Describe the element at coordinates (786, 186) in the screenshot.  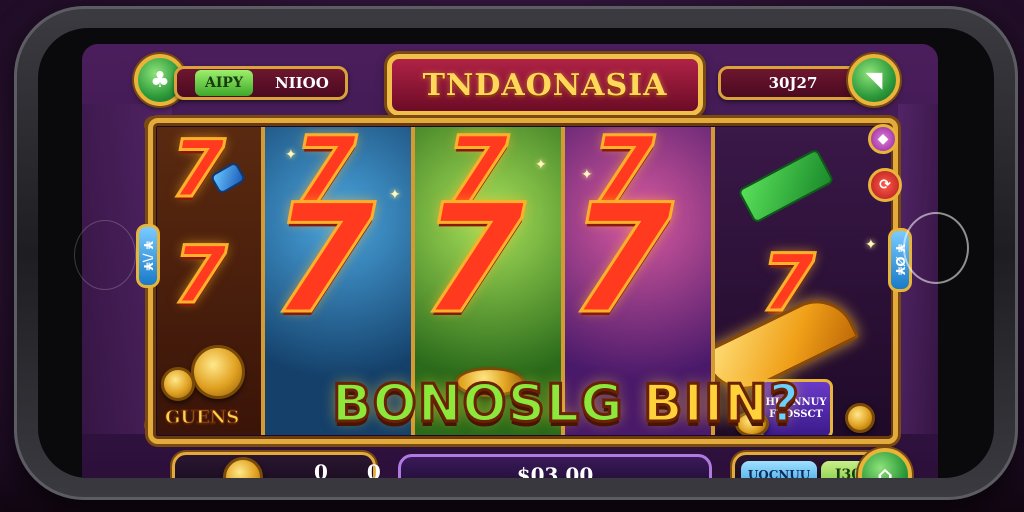
I see `banknote-symbol` at that location.